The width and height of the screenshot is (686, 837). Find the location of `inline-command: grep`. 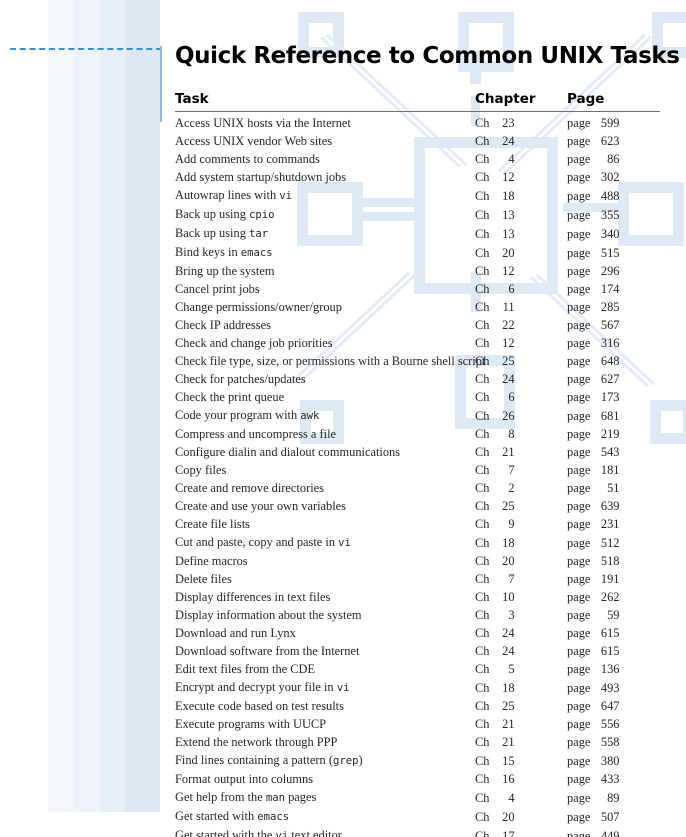

inline-command: grep is located at coordinates (345, 761).